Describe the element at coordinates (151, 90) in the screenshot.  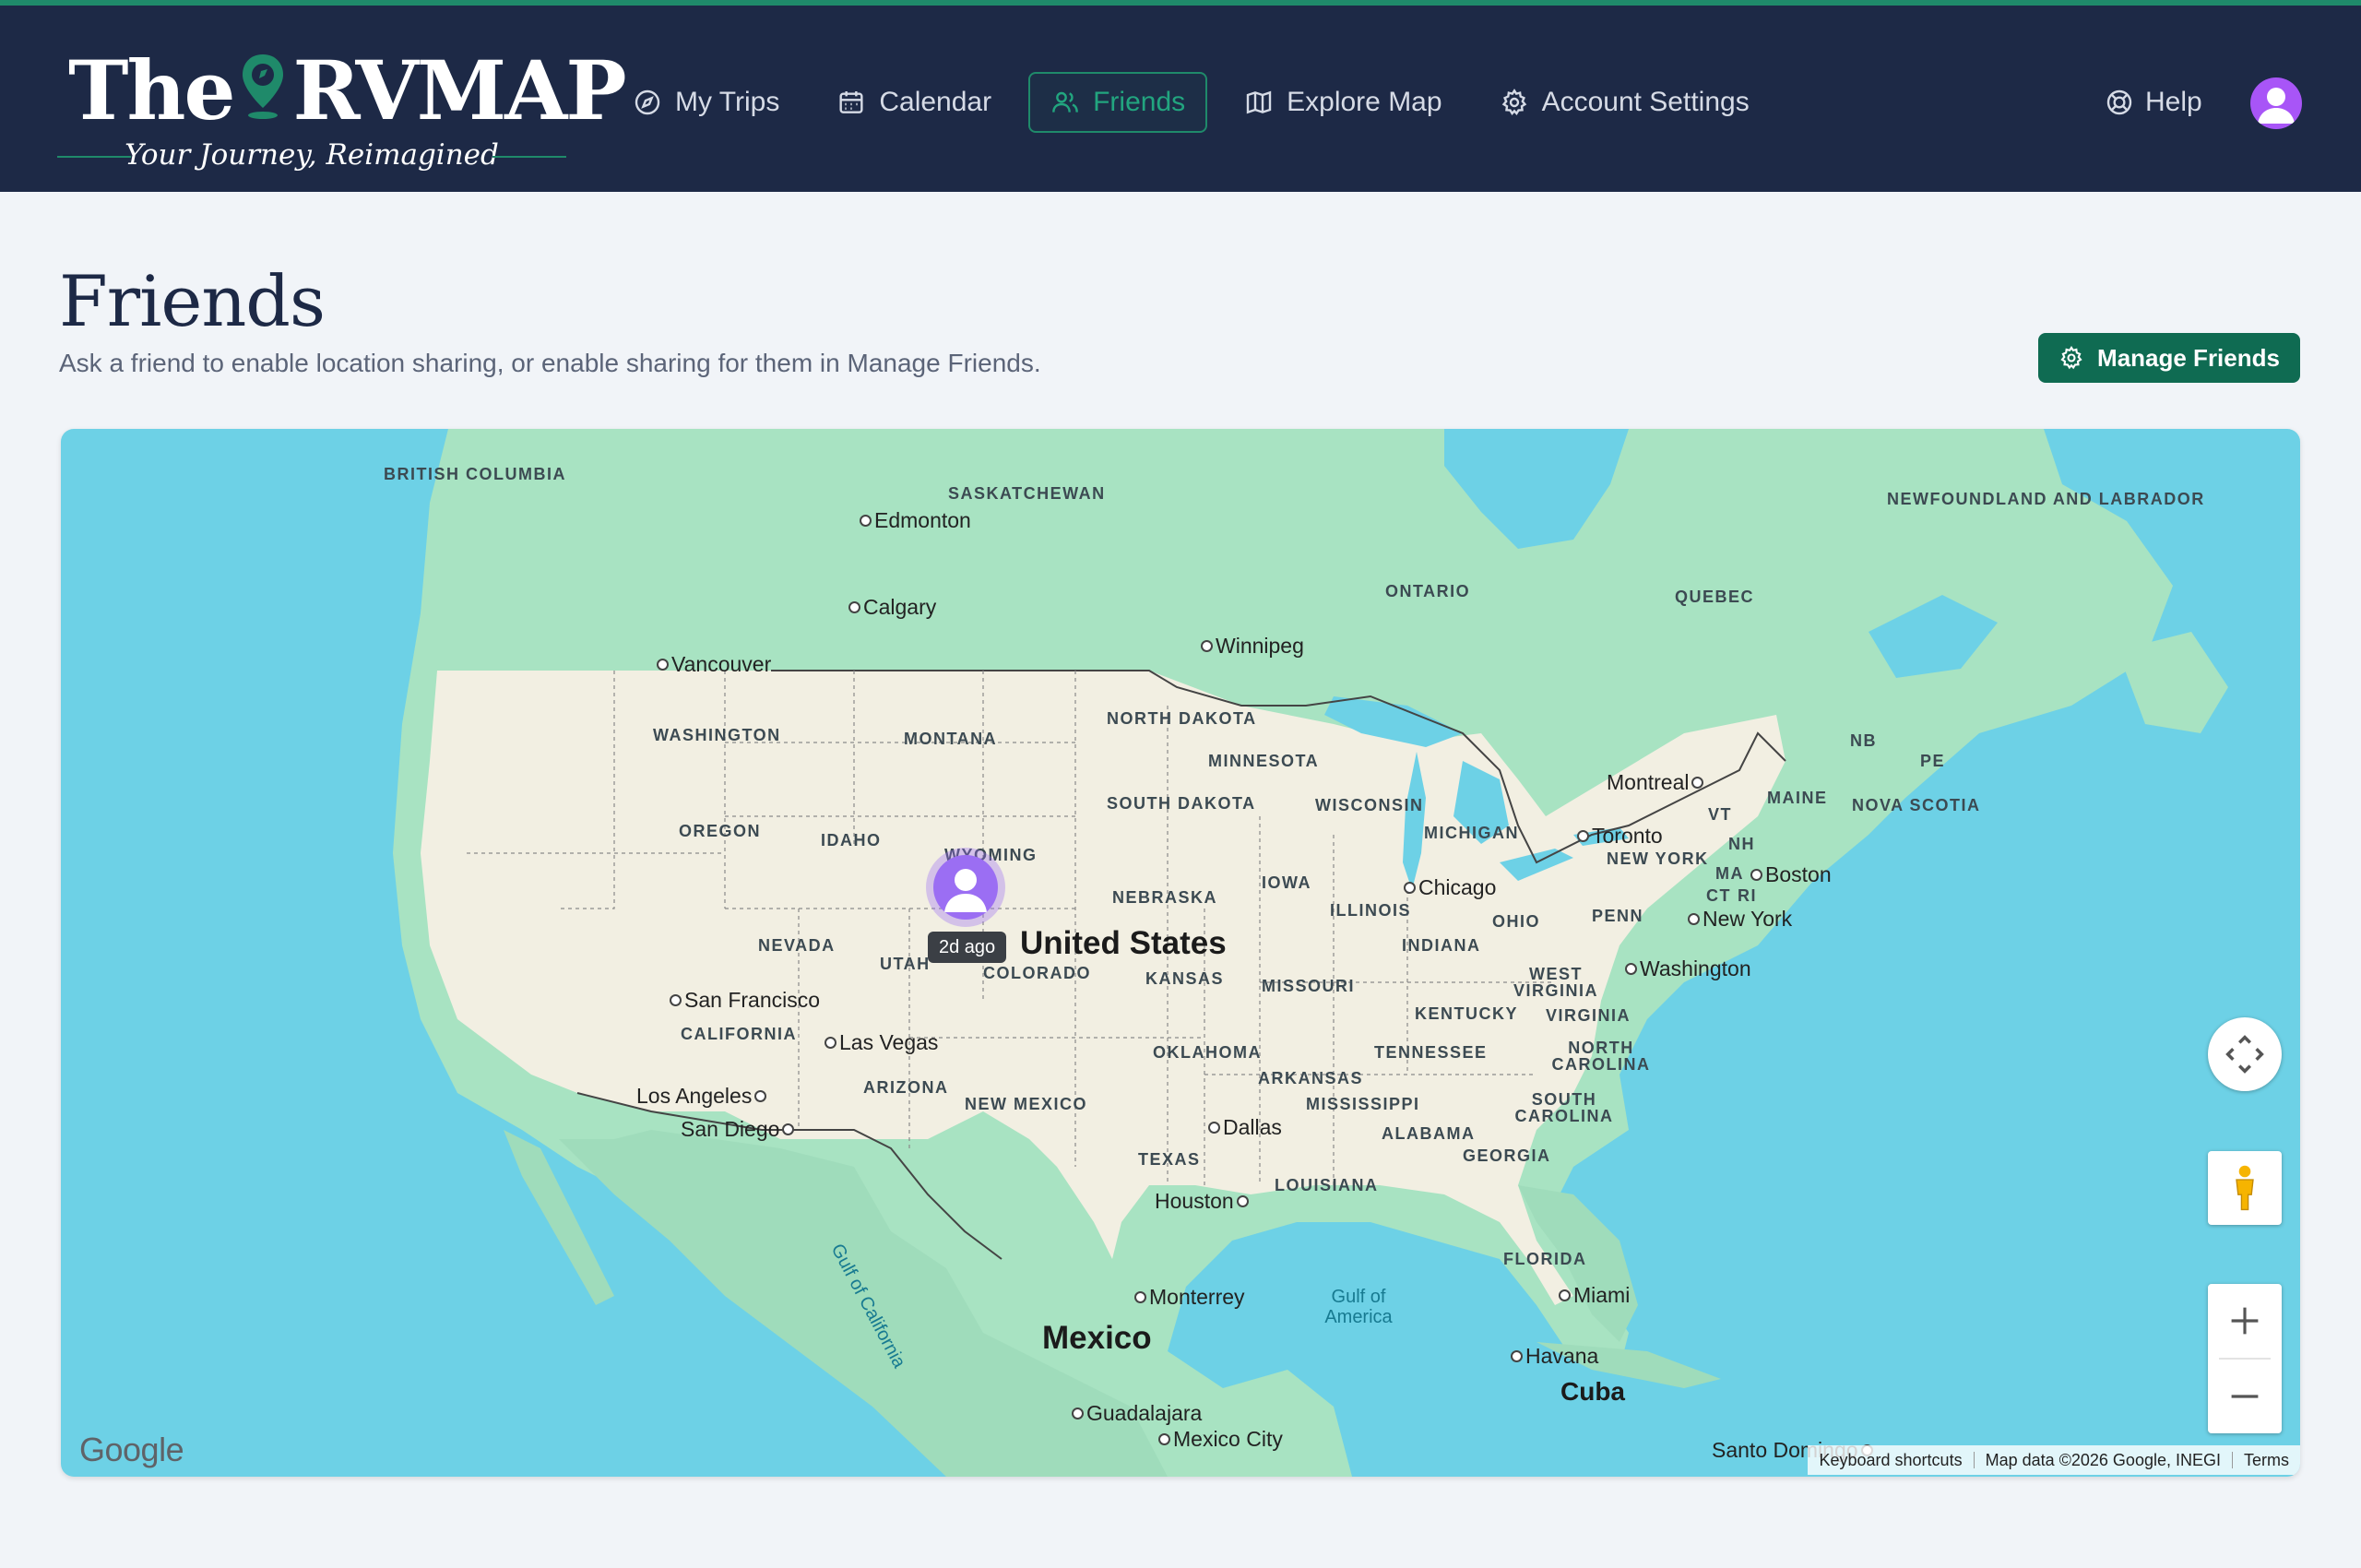
I see `brand-title-left: The` at that location.